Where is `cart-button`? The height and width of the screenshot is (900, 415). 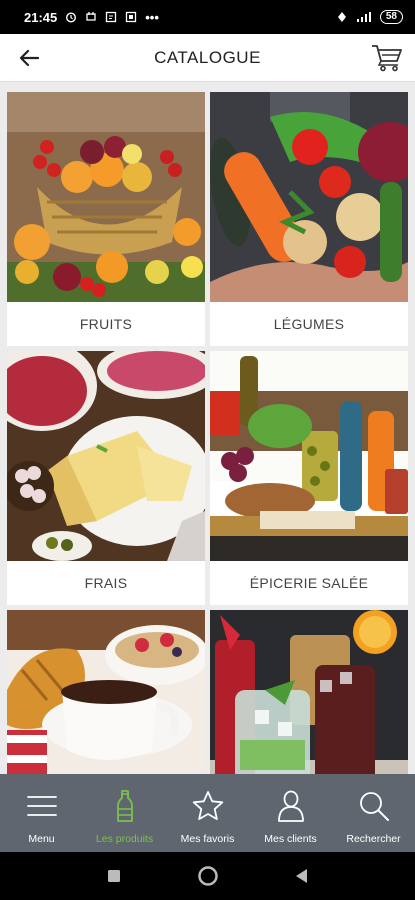
cart-button is located at coordinates (387, 58).